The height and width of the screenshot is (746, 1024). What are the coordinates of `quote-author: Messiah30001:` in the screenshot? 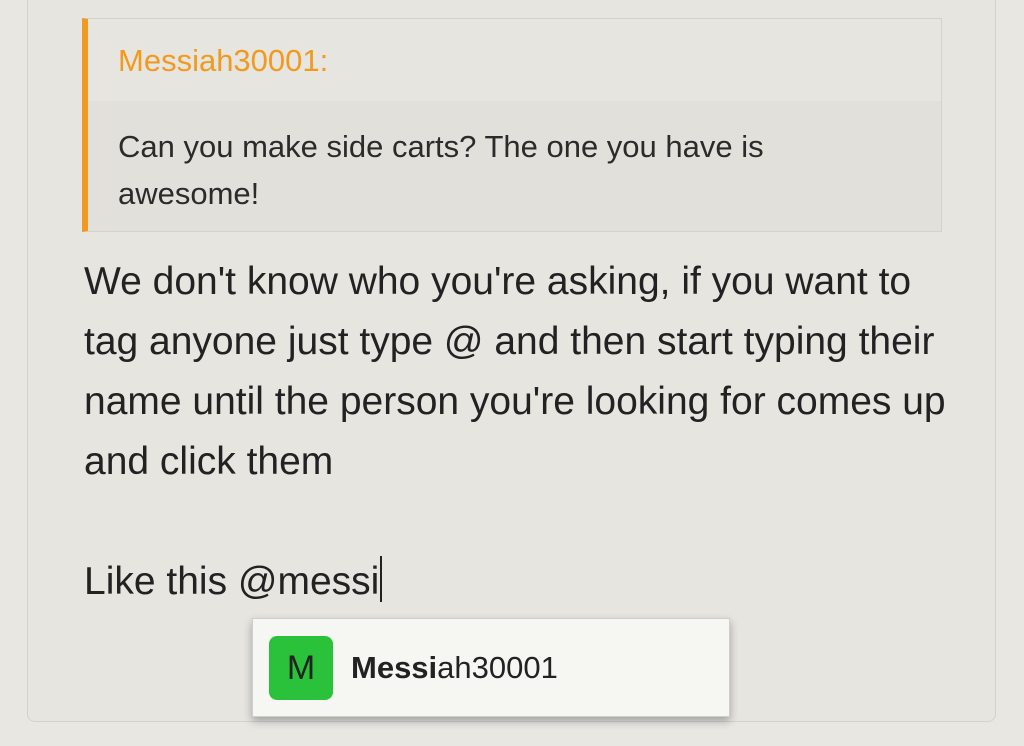 It's located at (223, 61).